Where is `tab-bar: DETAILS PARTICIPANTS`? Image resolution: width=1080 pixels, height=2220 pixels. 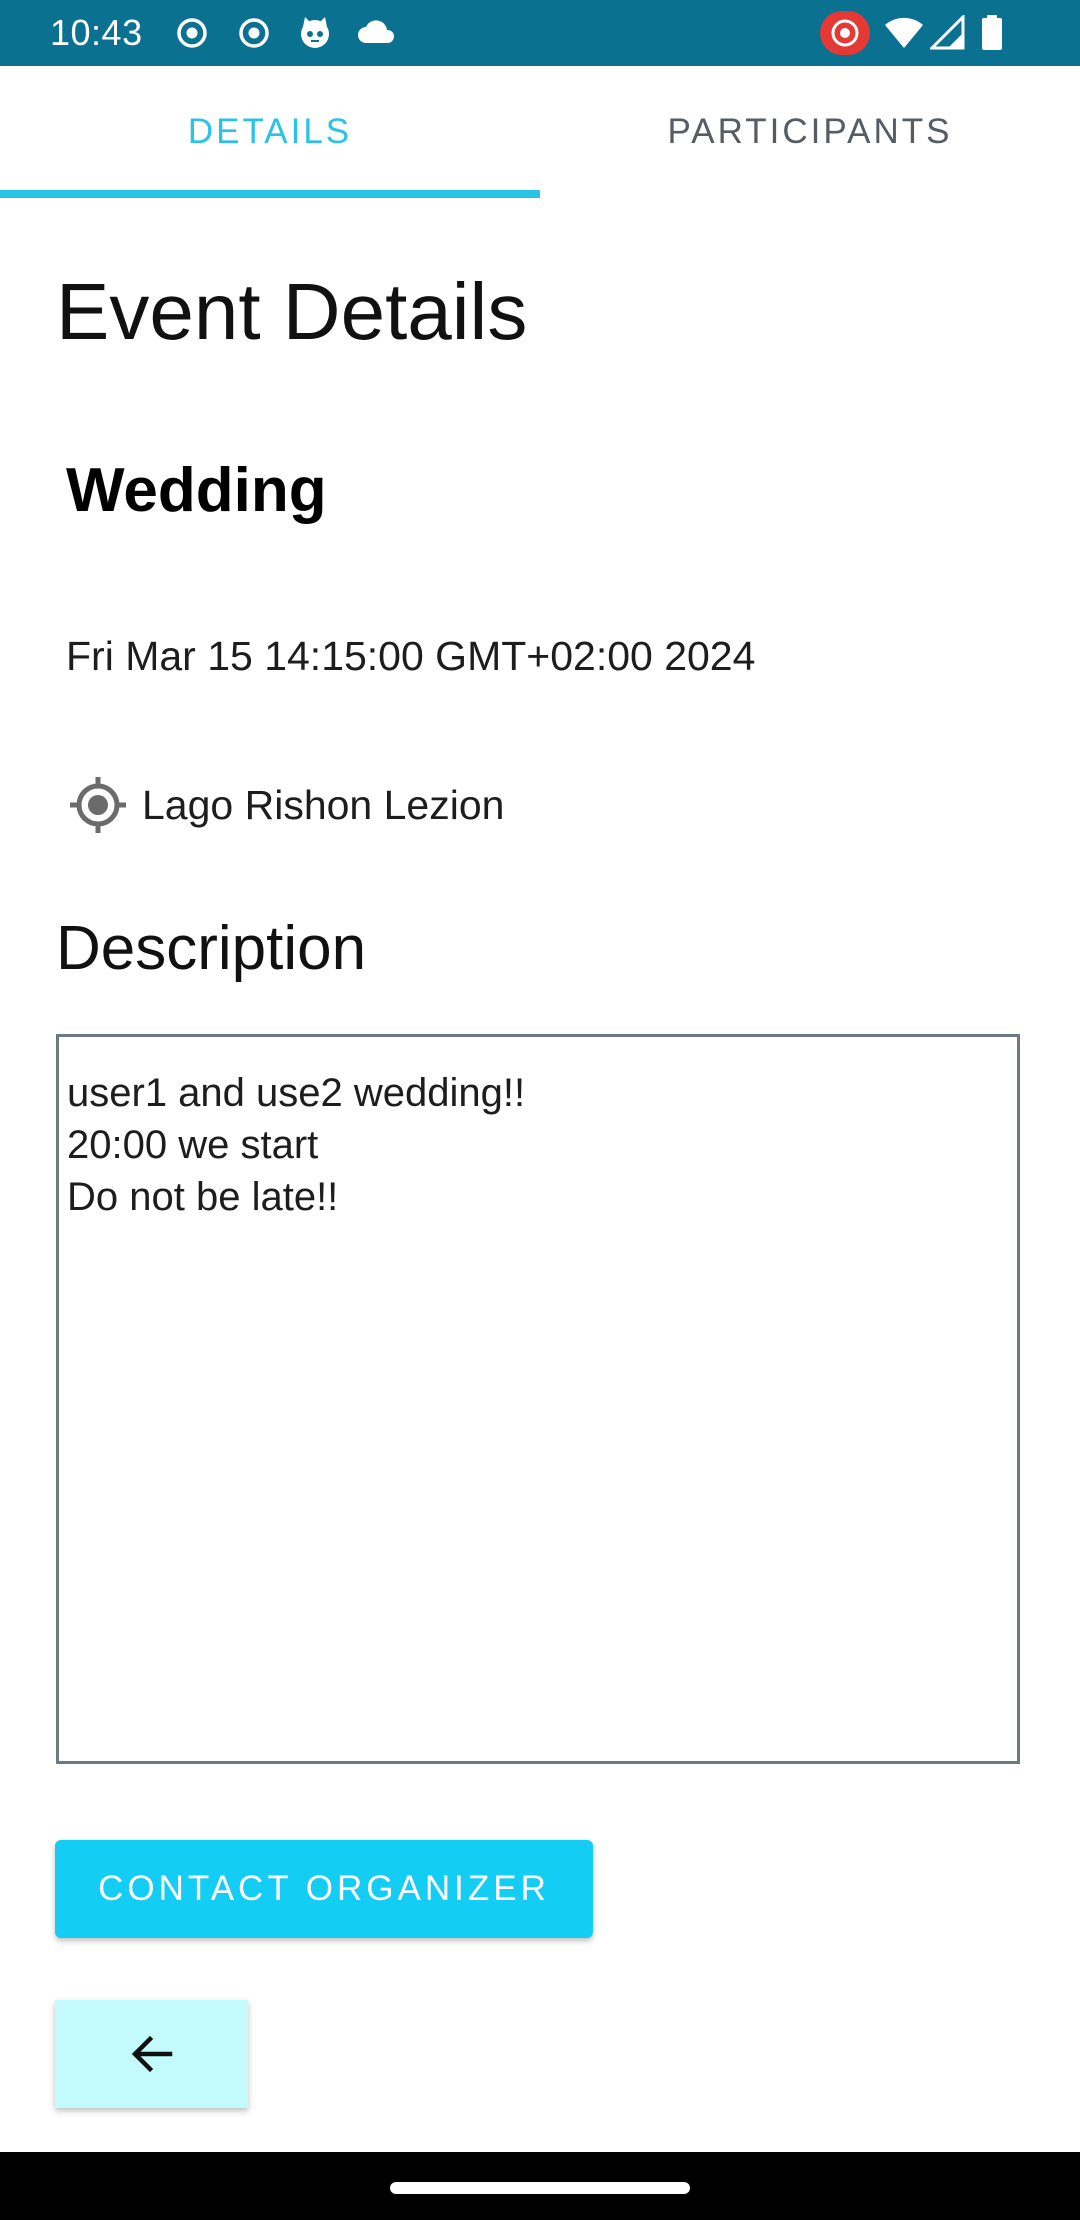
tab-bar: DETAILS PARTICIPANTS is located at coordinates (540, 132).